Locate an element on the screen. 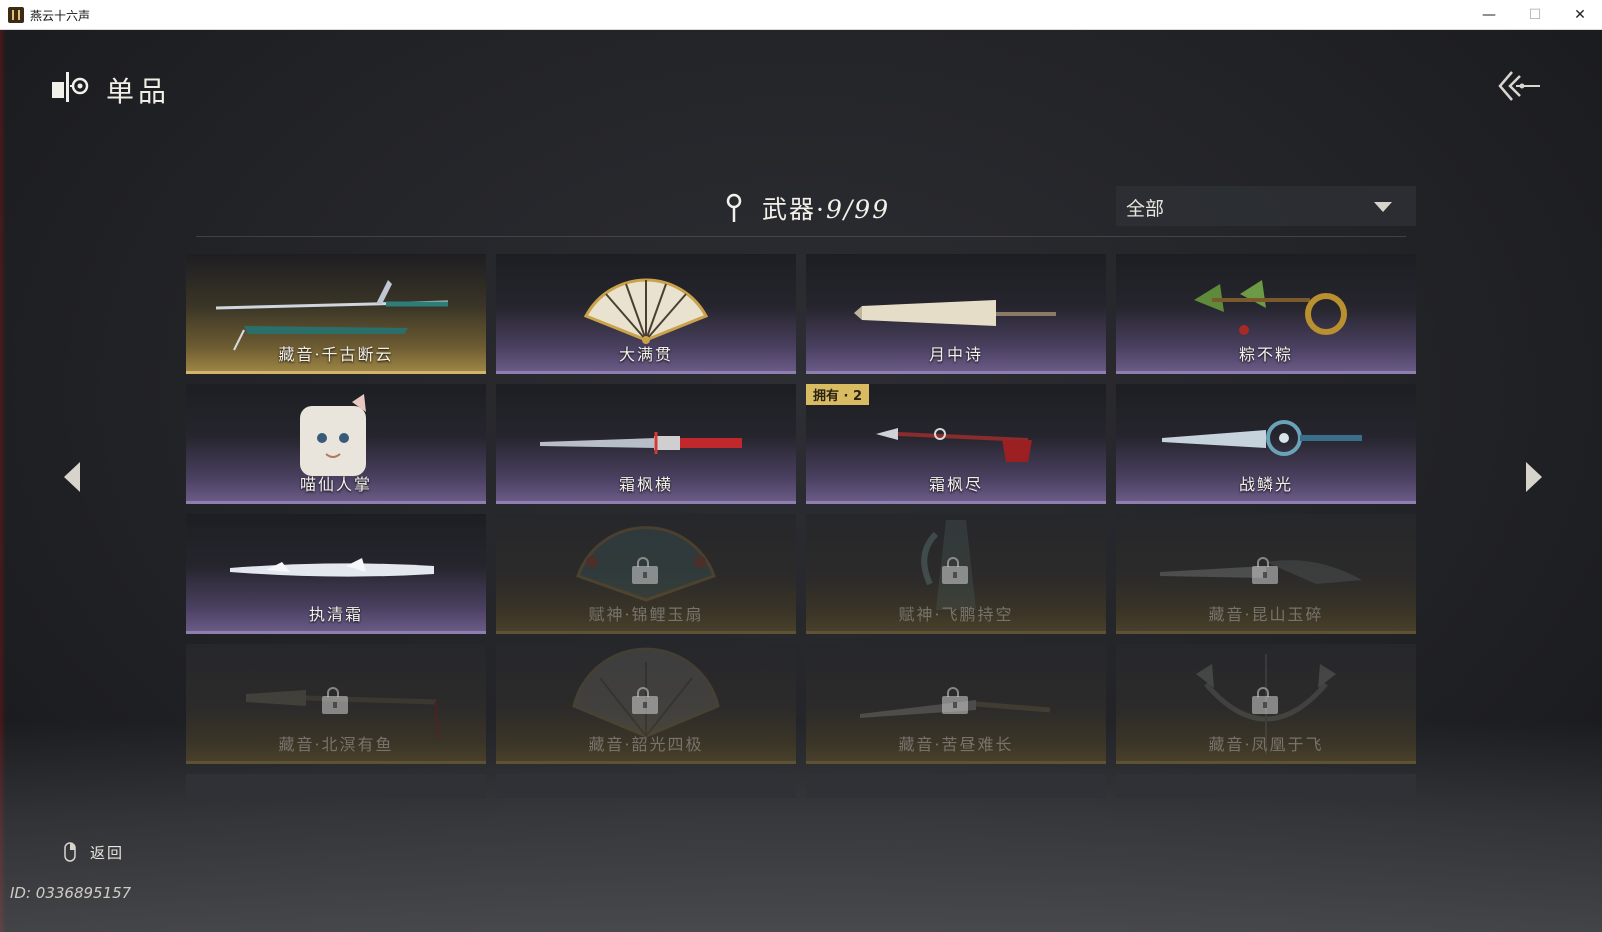 The height and width of the screenshot is (932, 1602). player-id: ID: 0336895157 is located at coordinates (71, 893).